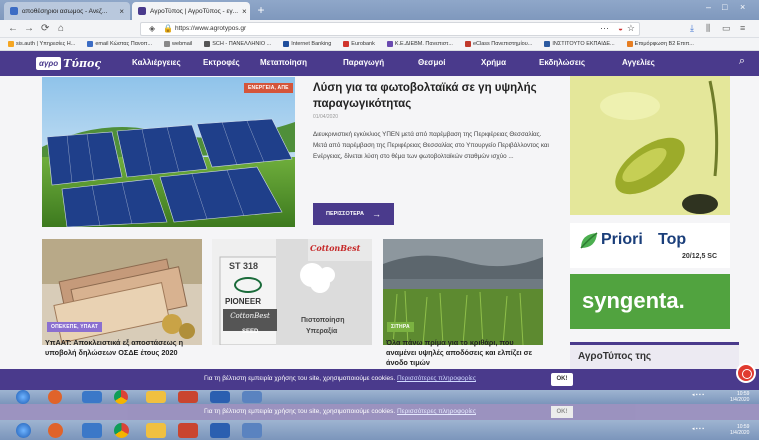 The width and height of the screenshot is (759, 440). Describe the element at coordinates (323, 320) in the screenshot. I see `cert-line-1: Πιστοποίηση` at that location.